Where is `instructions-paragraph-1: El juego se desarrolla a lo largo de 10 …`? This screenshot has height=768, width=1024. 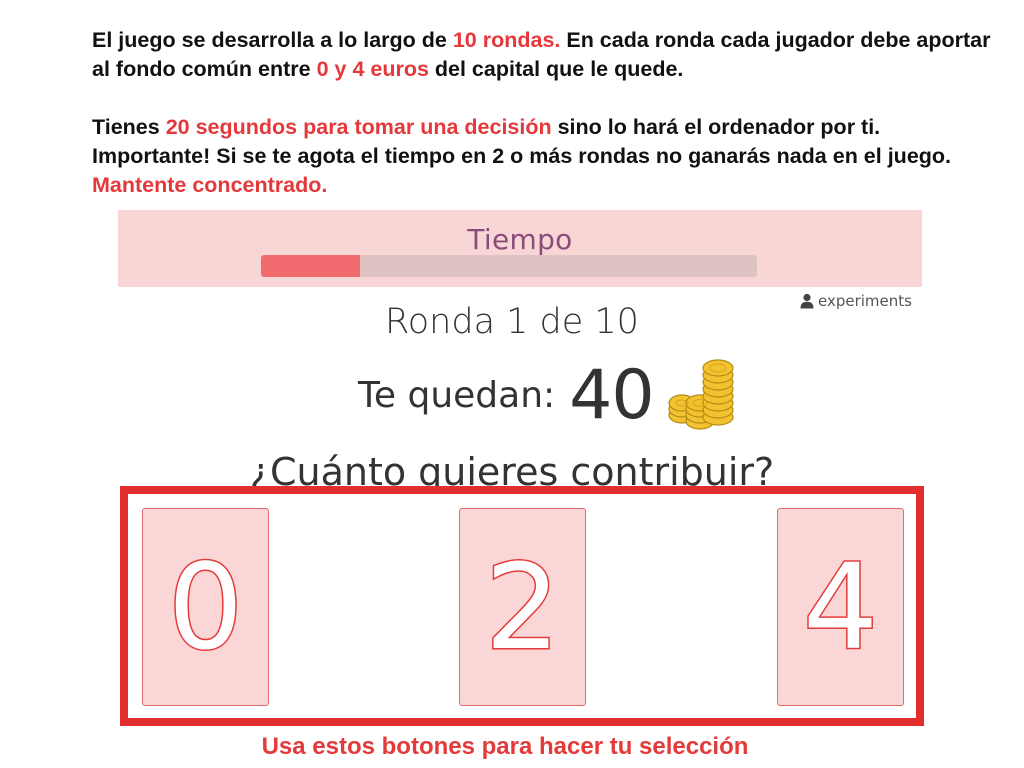
instructions-paragraph-1: El juego se desarrolla a lo largo de 10 … is located at coordinates (542, 55).